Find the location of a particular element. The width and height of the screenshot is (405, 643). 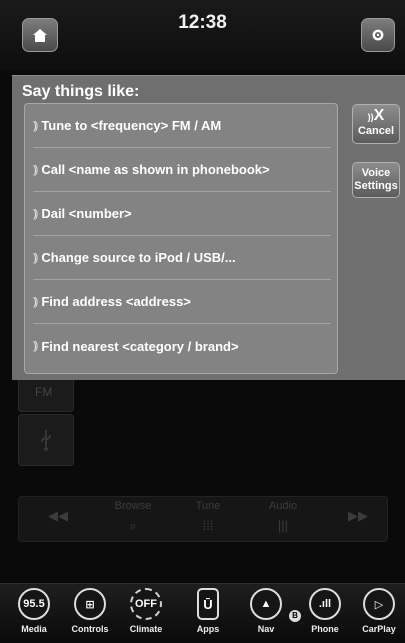

previous-track-icon: ◀◀ is located at coordinates (58, 515).